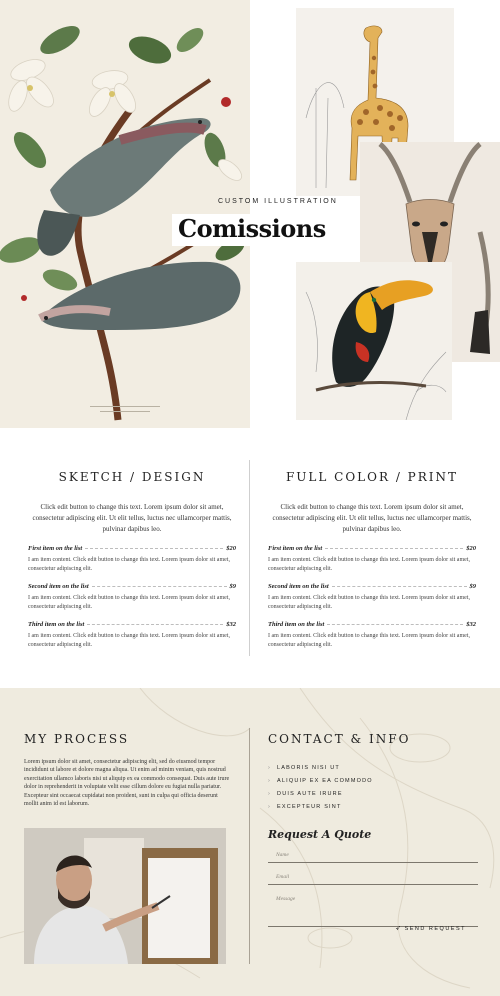 This screenshot has width=500, height=996. I want to click on bottom-divider, so click(249, 846).